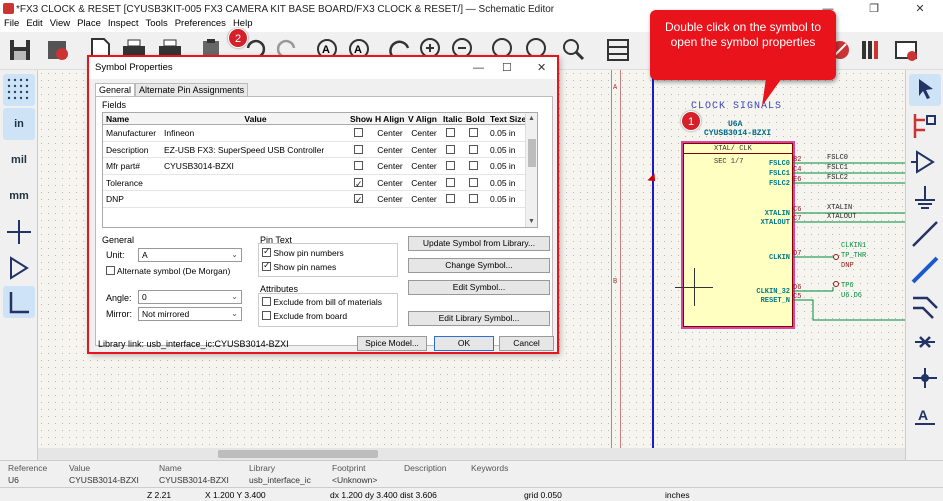  I want to click on mirror-select: Not mirrored ⌄, so click(190, 314).